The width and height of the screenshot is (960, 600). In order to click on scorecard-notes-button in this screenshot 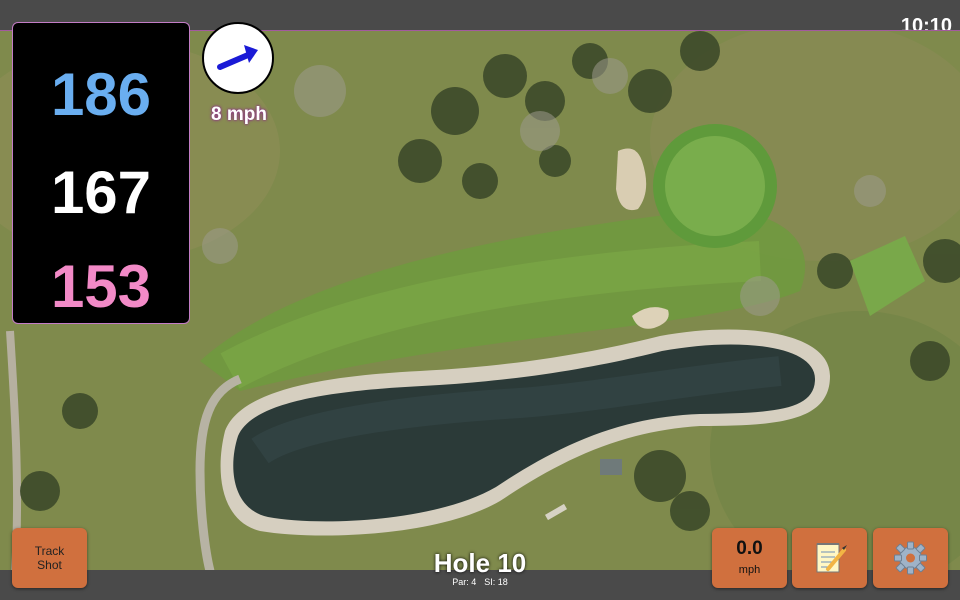, I will do `click(829, 558)`.